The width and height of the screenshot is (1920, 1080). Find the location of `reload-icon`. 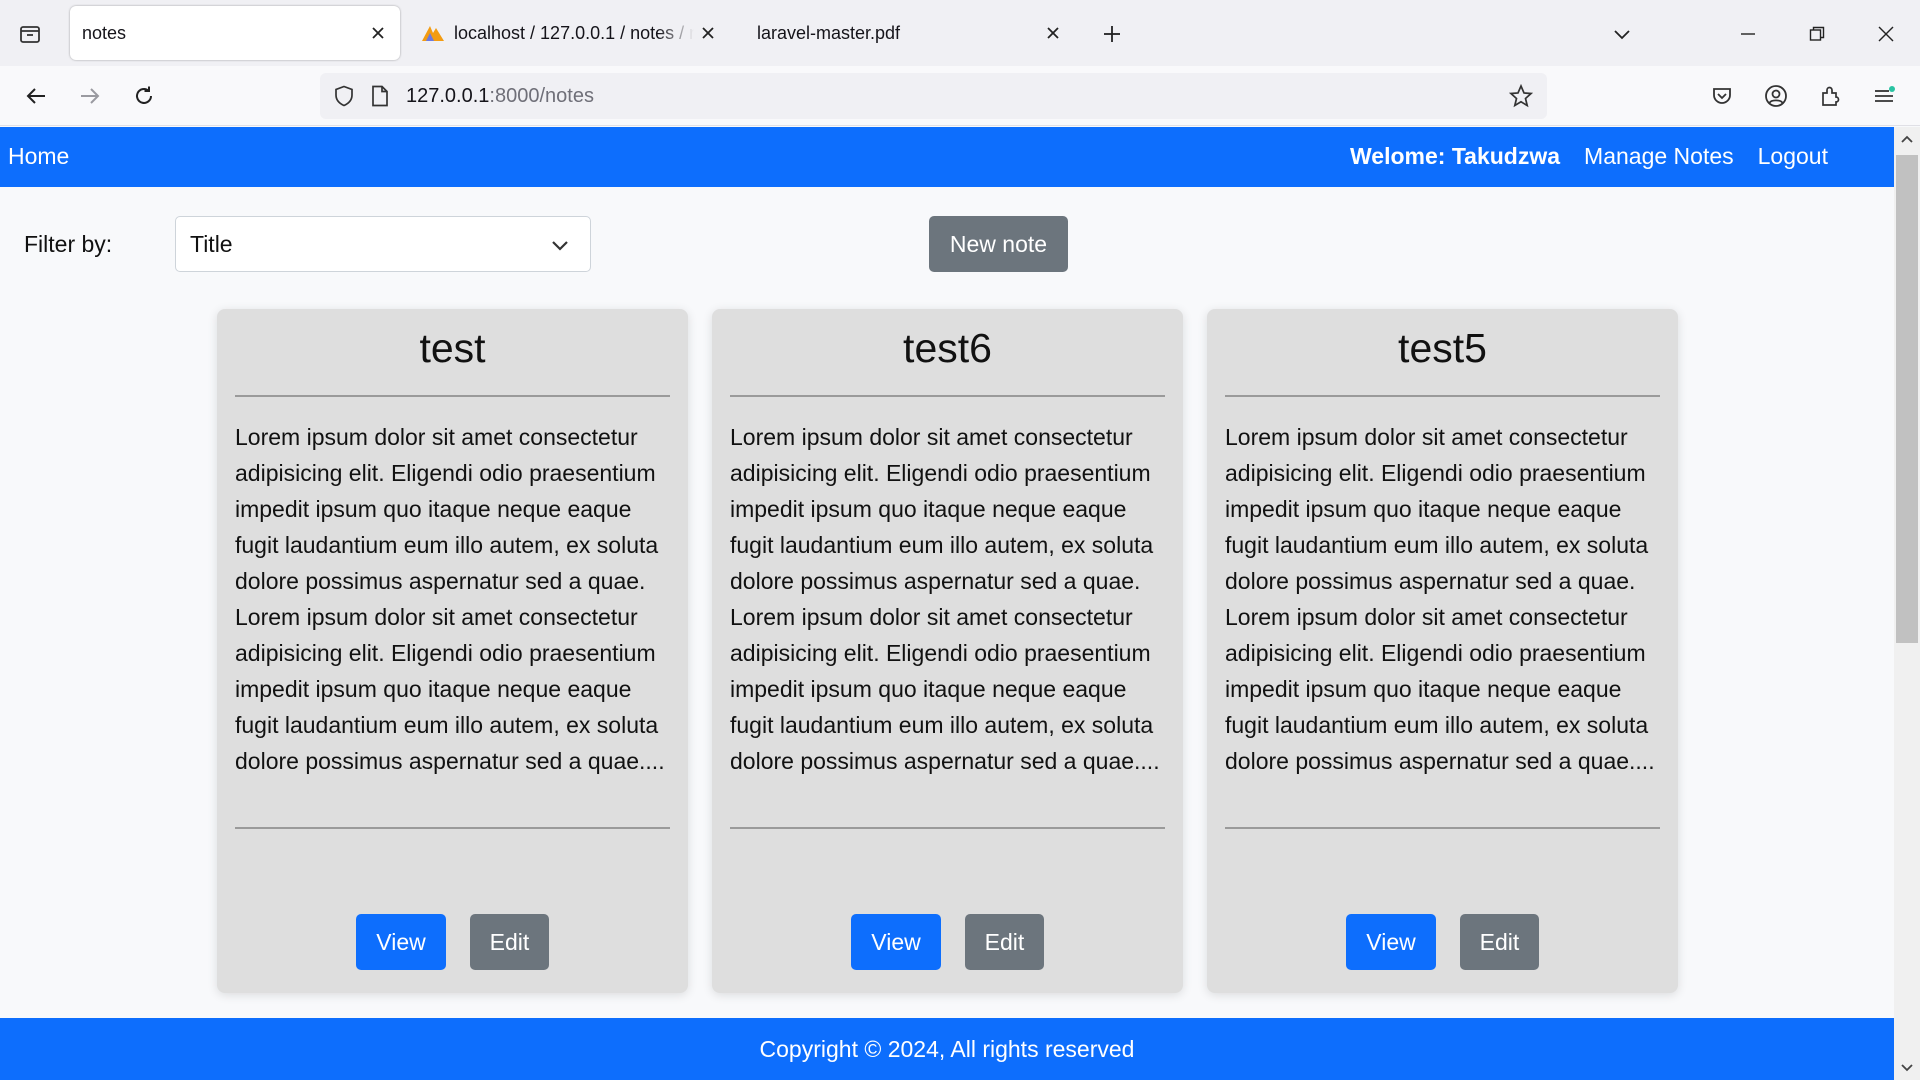

reload-icon is located at coordinates (144, 96).